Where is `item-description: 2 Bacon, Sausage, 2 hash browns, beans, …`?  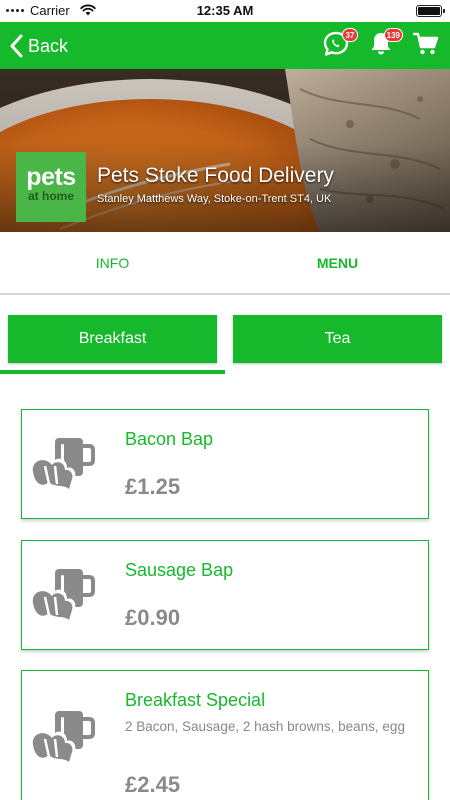
item-description: 2 Bacon, Sausage, 2 hash browns, beans, … is located at coordinates (265, 726).